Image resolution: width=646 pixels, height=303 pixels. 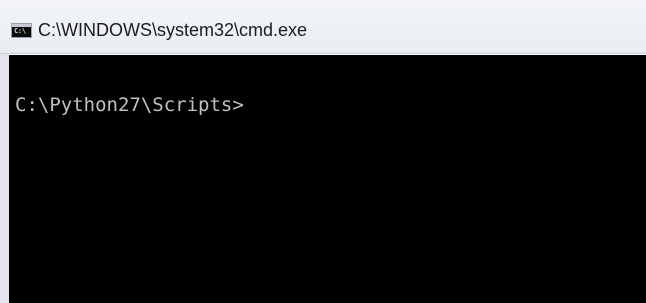 I want to click on window-title: C:\WINDOWS\system32\cmd.exe, so click(x=173, y=30).